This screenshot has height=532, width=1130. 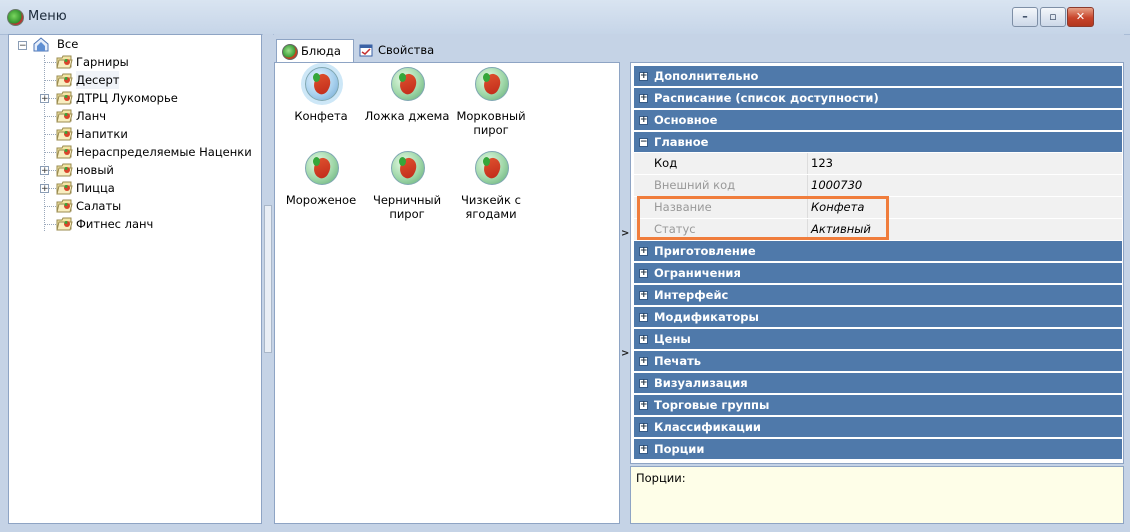 What do you see at coordinates (878, 317) in the screenshot?
I see `property-category: + Модификаторы` at bounding box center [878, 317].